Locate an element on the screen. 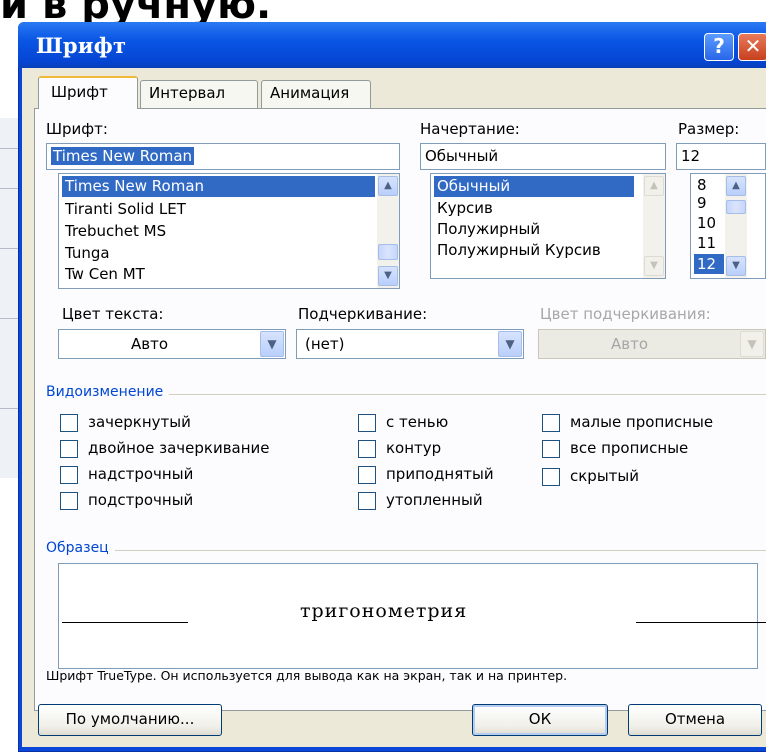  size-input: 12 is located at coordinates (721, 156).